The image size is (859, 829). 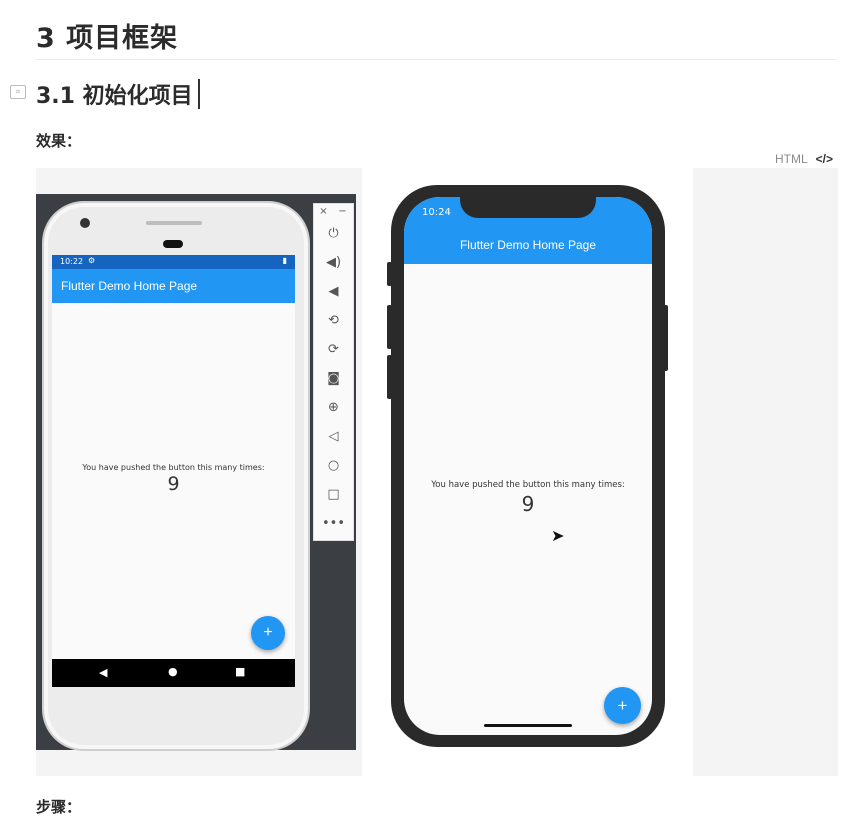 What do you see at coordinates (333, 320) in the screenshot?
I see `rotate-left-icon: ⟲` at bounding box center [333, 320].